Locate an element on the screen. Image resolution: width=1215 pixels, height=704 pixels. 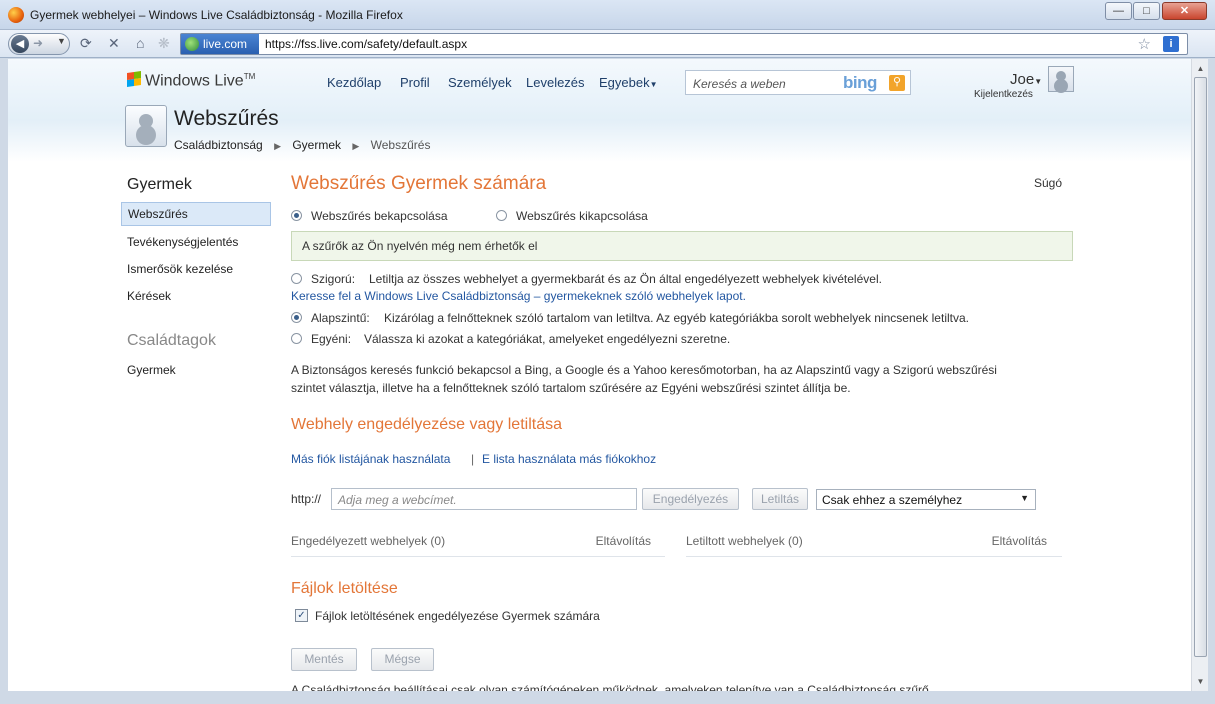
firefox-icon is located at coordinates (16, 15).